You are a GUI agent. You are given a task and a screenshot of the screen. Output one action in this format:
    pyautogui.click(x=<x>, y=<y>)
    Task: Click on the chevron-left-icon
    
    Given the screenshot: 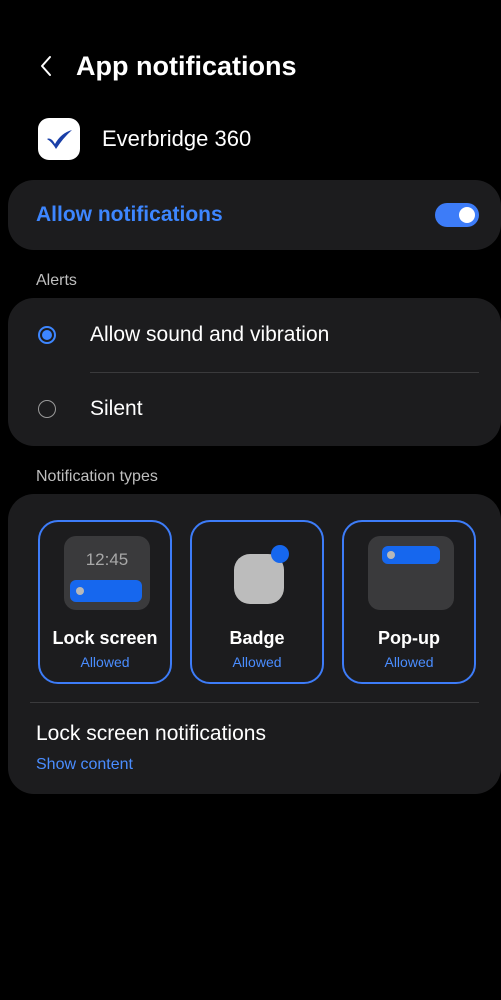 What is the action you would take?
    pyautogui.click(x=46, y=66)
    